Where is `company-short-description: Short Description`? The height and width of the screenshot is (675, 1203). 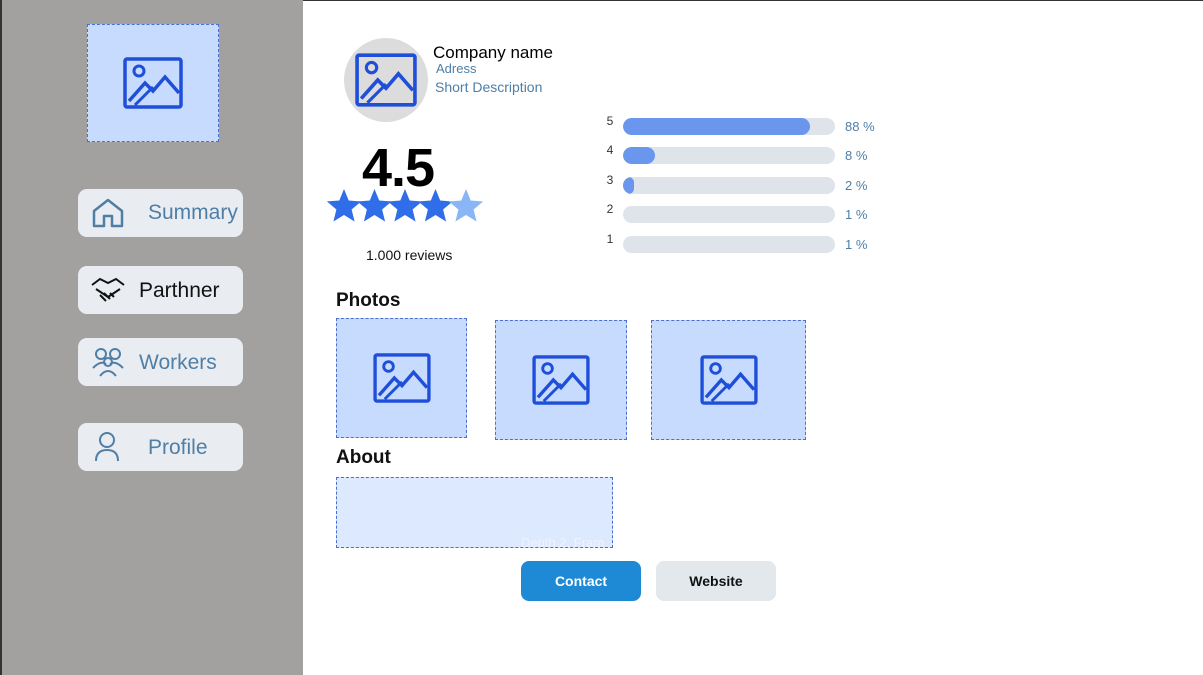 company-short-description: Short Description is located at coordinates (489, 87).